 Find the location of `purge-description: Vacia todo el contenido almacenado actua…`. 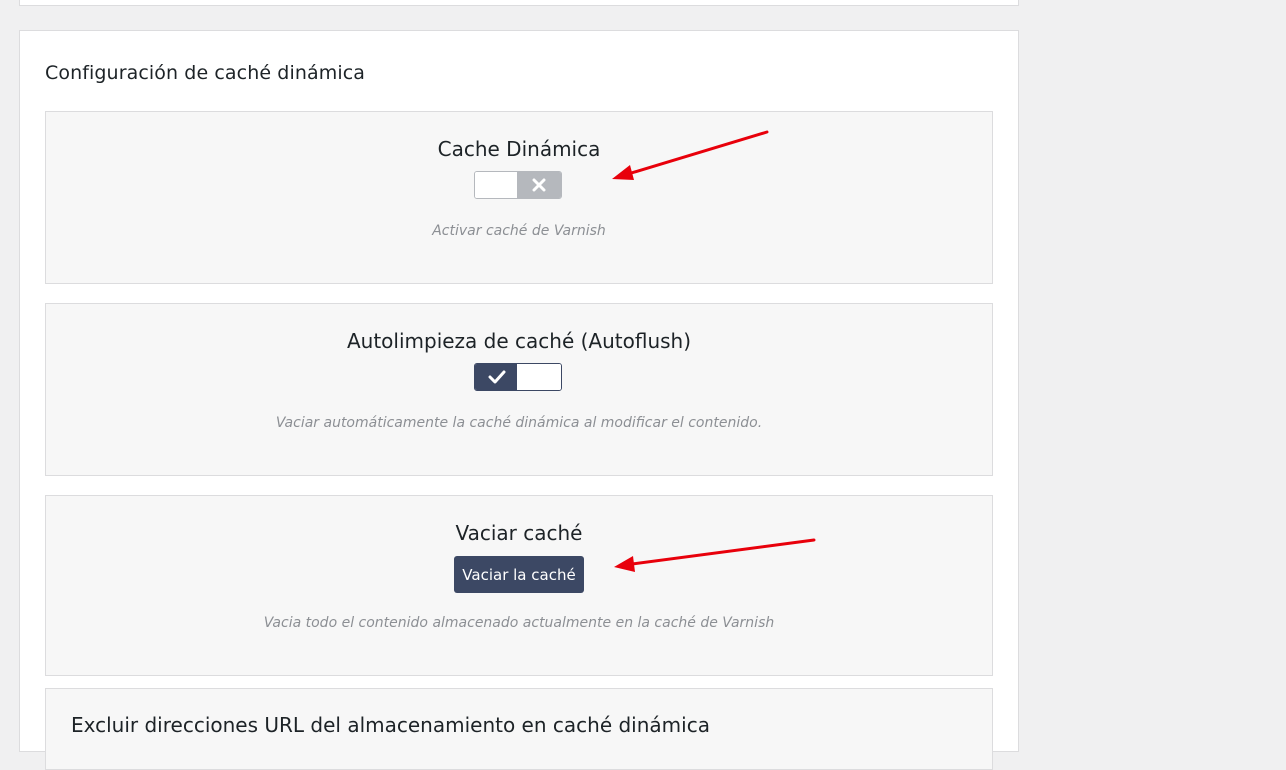

purge-description: Vacia todo el contenido almacenado actua… is located at coordinates (519, 623).